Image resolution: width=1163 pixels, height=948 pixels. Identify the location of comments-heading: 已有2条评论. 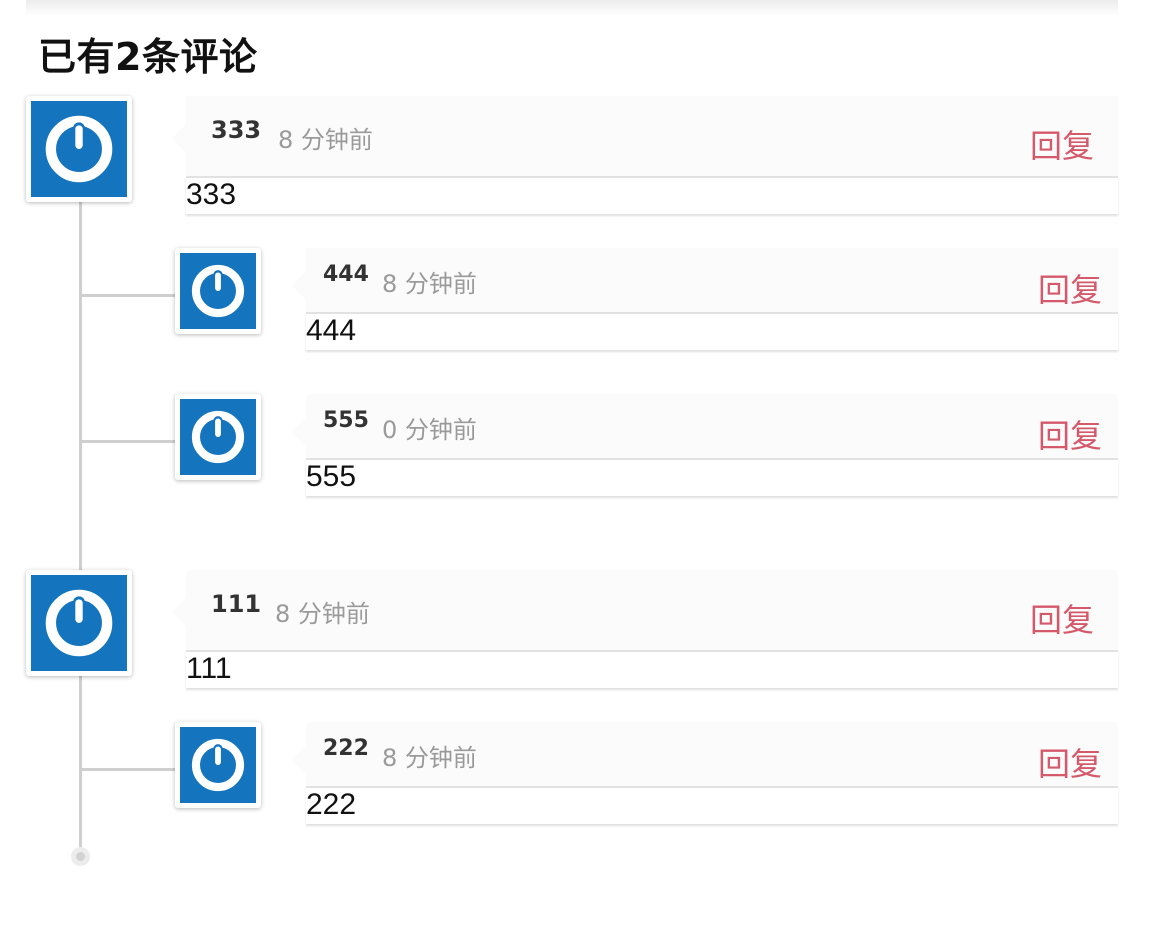
(148, 57).